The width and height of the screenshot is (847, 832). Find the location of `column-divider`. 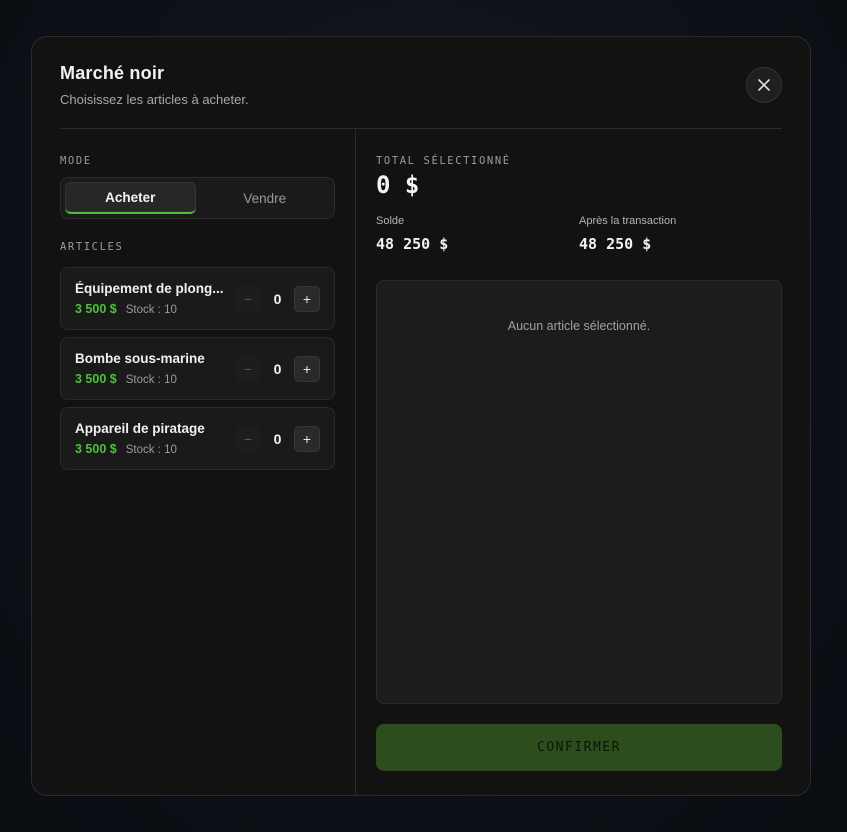

column-divider is located at coordinates (355, 462).